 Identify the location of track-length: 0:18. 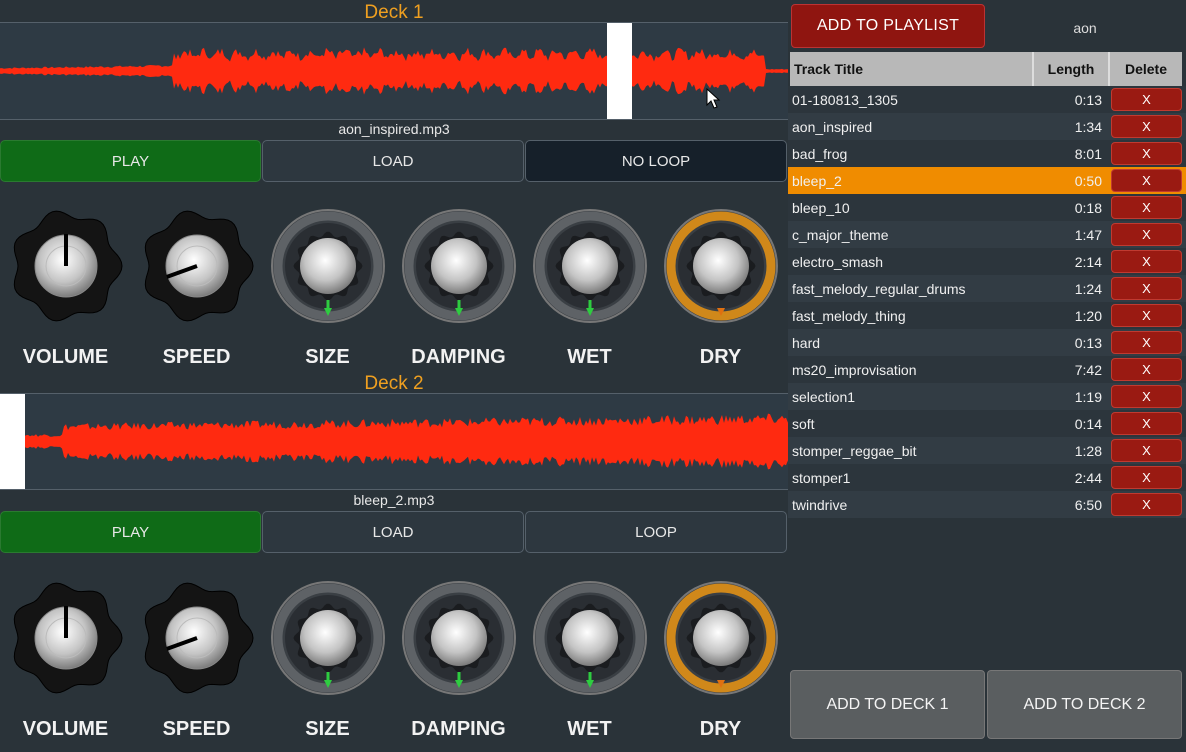
(1088, 207).